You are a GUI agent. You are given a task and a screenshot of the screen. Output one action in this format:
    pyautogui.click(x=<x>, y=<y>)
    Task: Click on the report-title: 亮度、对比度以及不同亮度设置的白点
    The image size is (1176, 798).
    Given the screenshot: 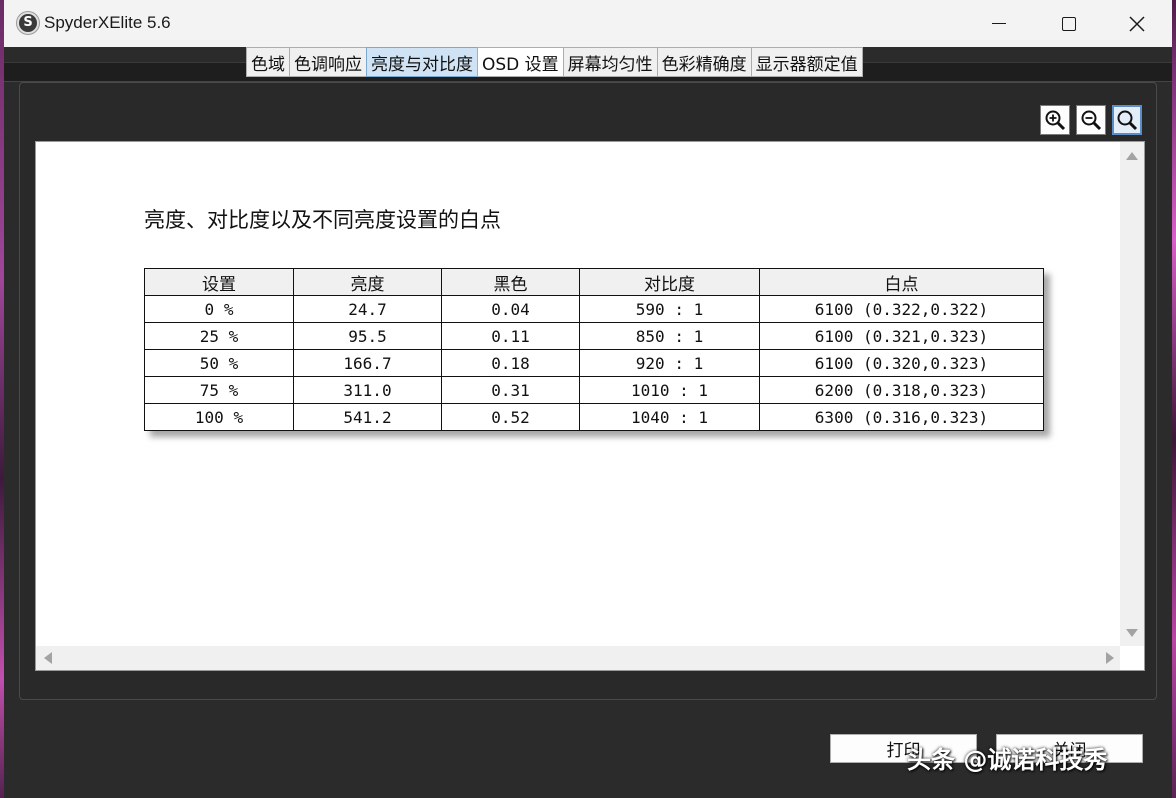 What is the action you would take?
    pyautogui.click(x=322, y=220)
    